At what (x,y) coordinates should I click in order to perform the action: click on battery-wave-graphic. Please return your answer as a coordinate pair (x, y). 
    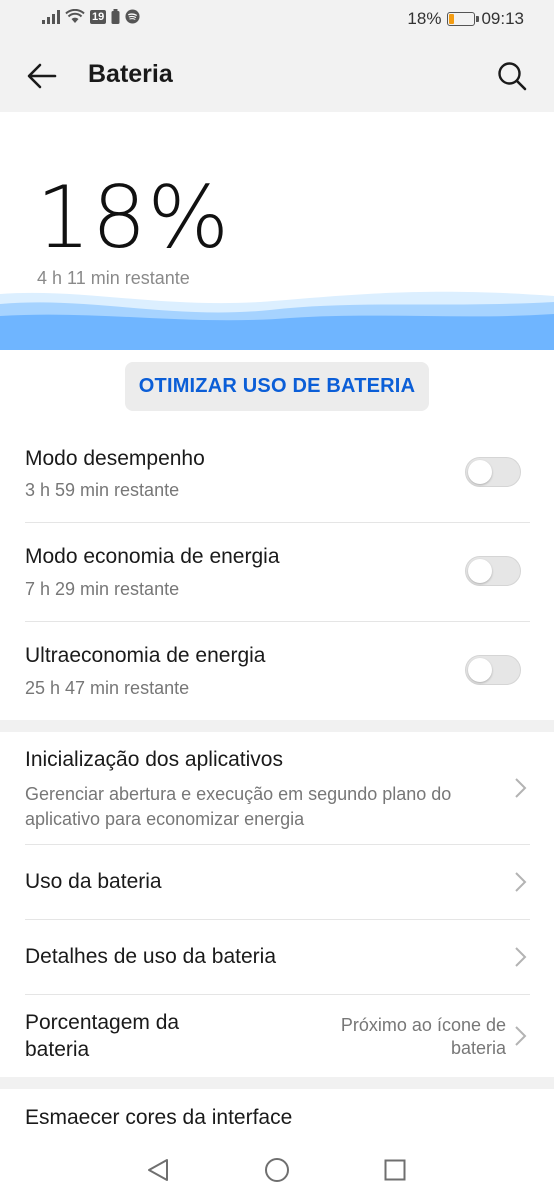
    Looking at the image, I should click on (277, 320).